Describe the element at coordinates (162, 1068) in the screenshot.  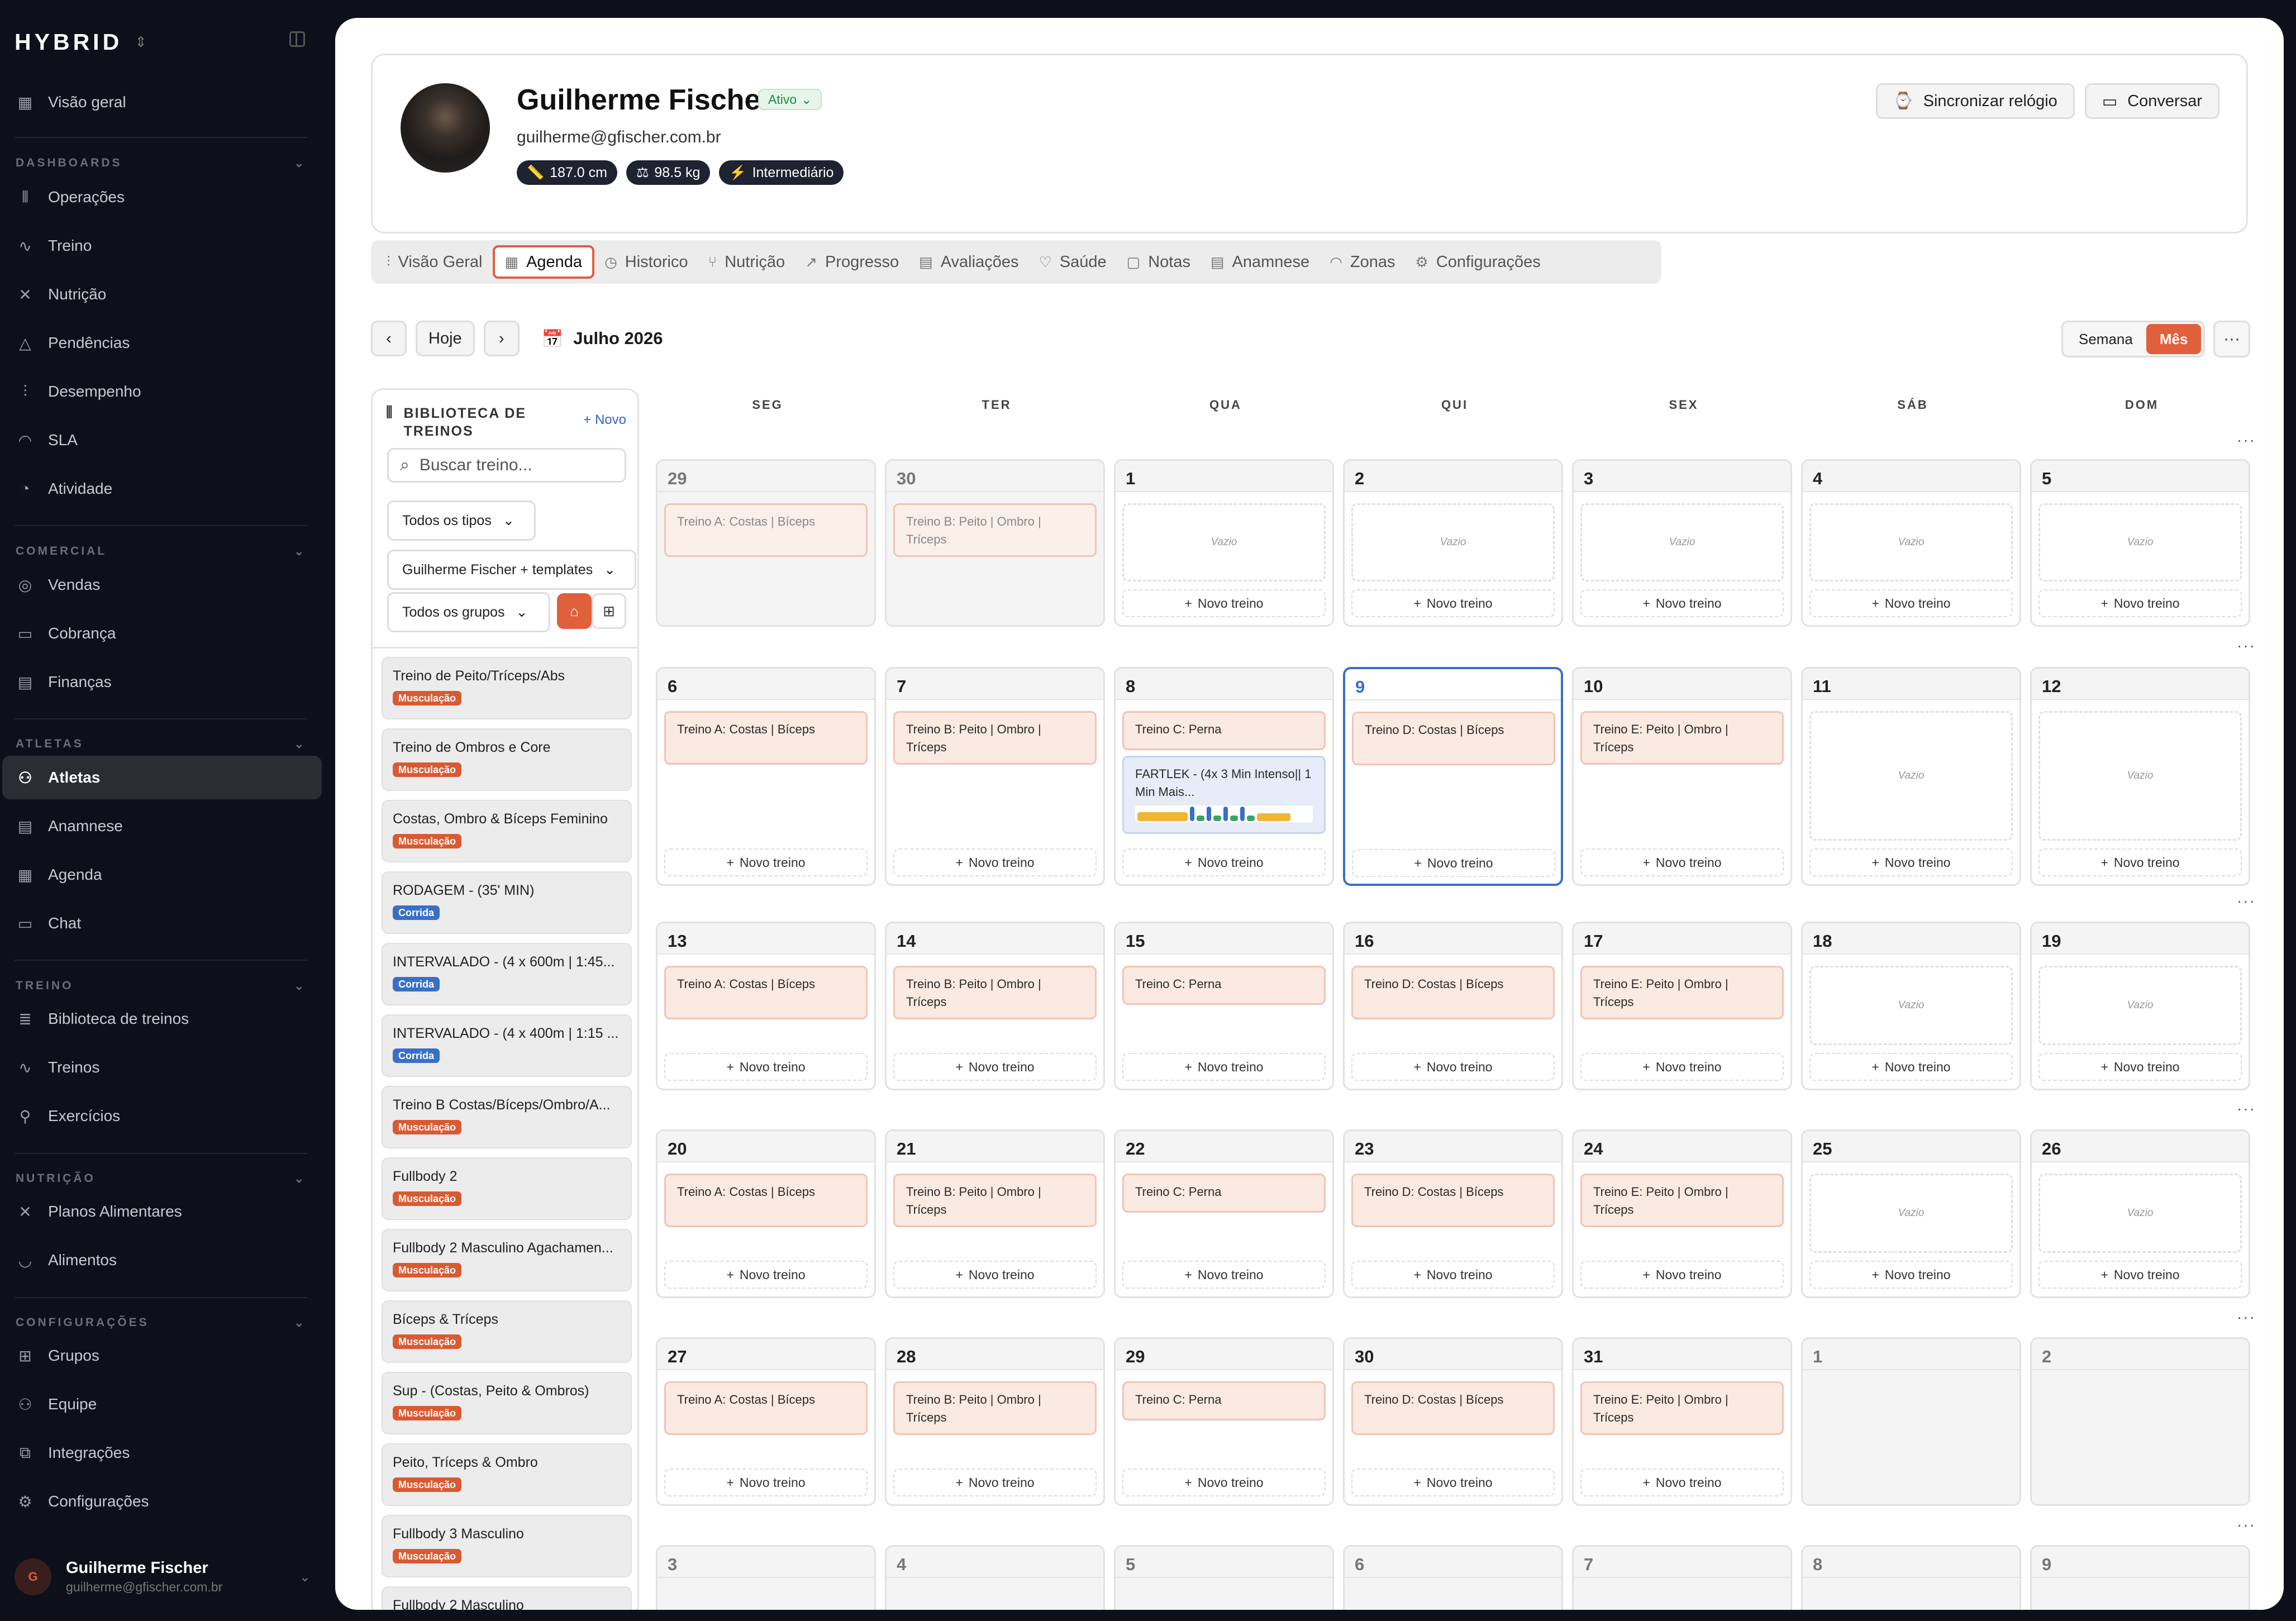
I see `sidebar-item-treinos: ∿ Treinos` at that location.